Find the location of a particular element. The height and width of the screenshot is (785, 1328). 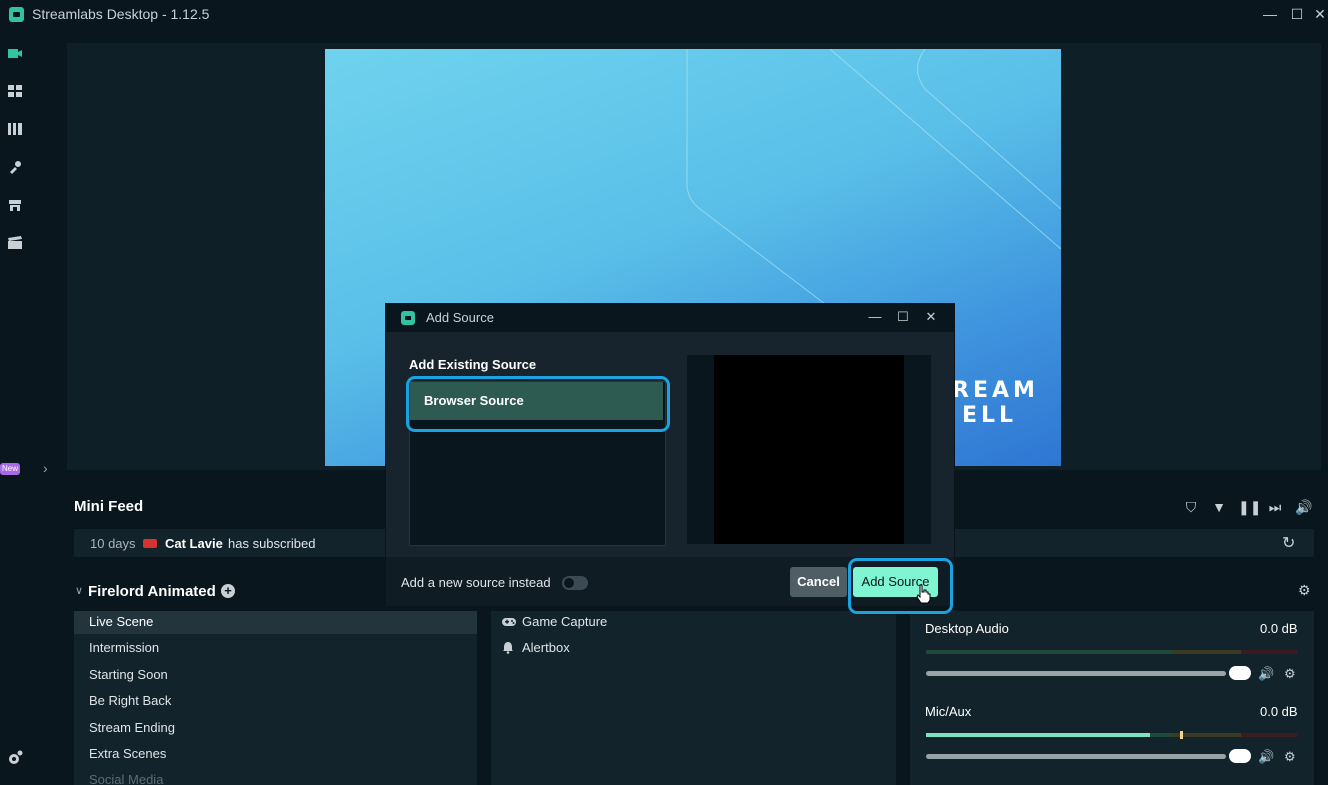

scene-label: Stream Ending is located at coordinates (132, 727).